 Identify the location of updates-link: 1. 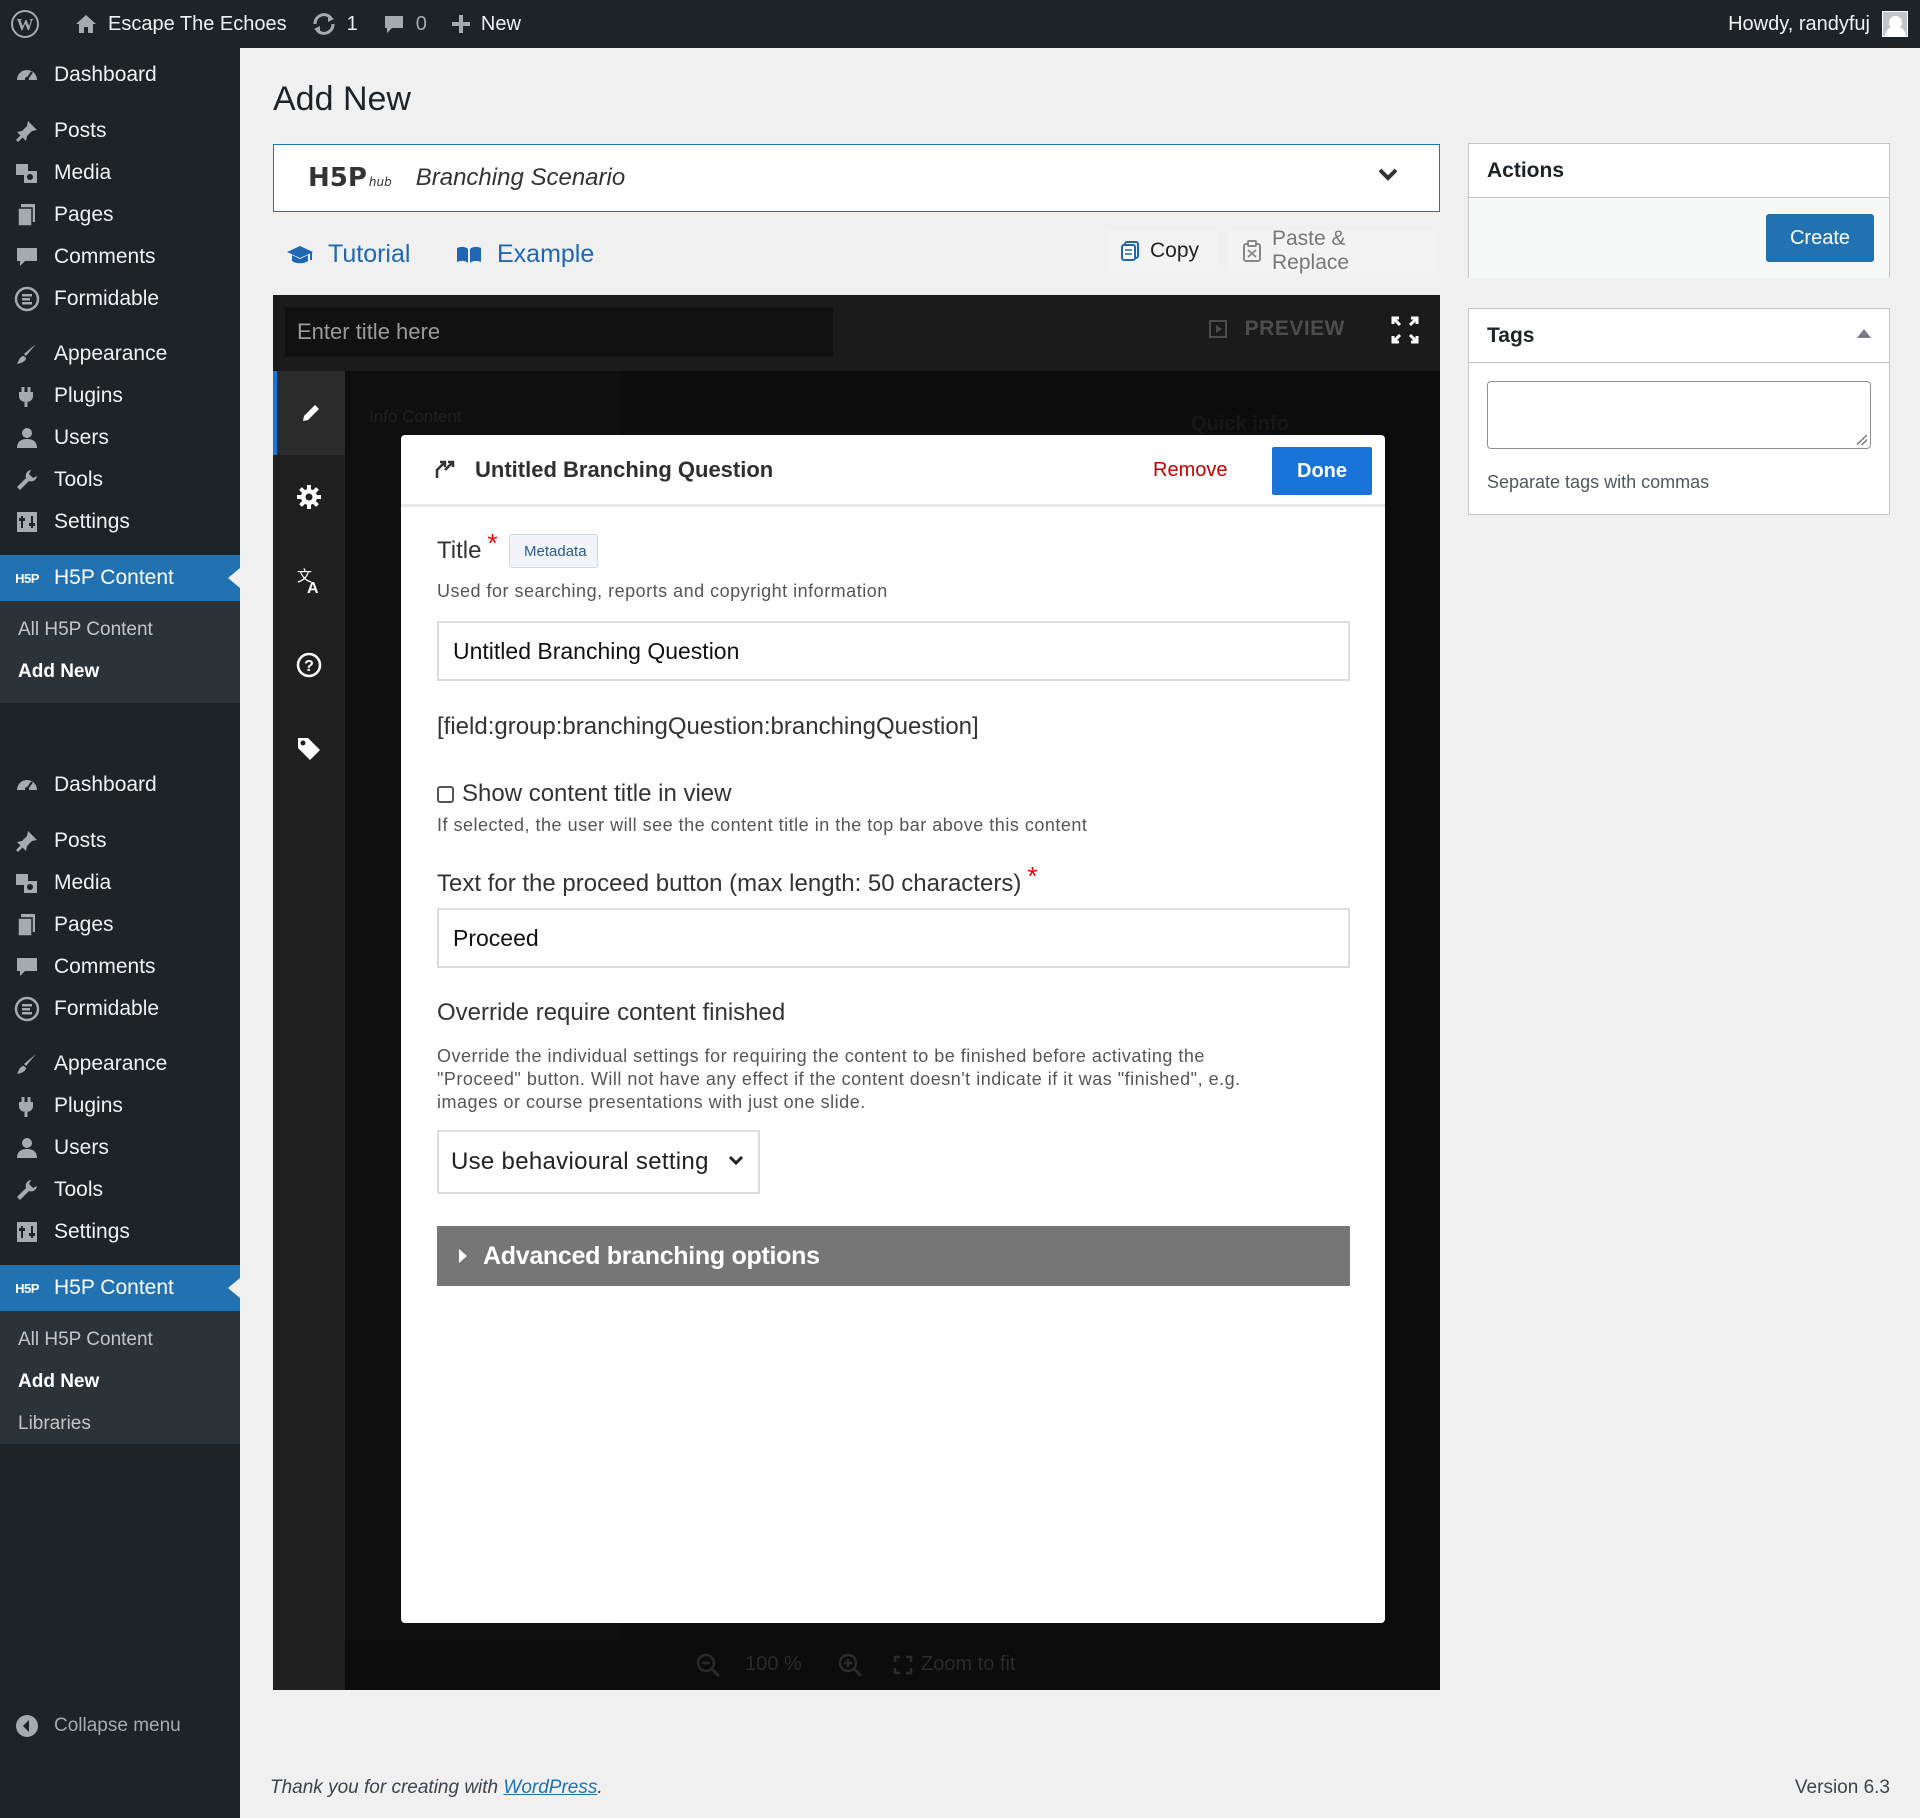
(334, 24).